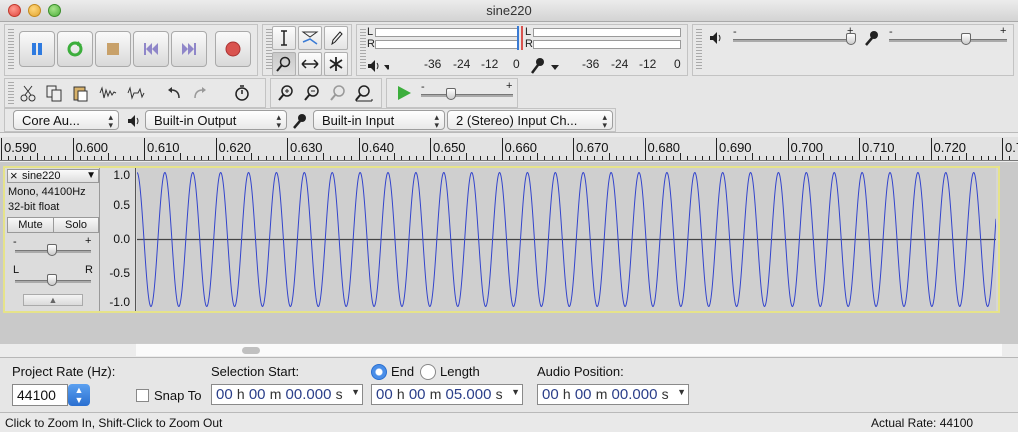 Image resolution: width=1018 pixels, height=432 pixels. I want to click on chevron-updown-icon: ▴ ▾, so click(604, 121).